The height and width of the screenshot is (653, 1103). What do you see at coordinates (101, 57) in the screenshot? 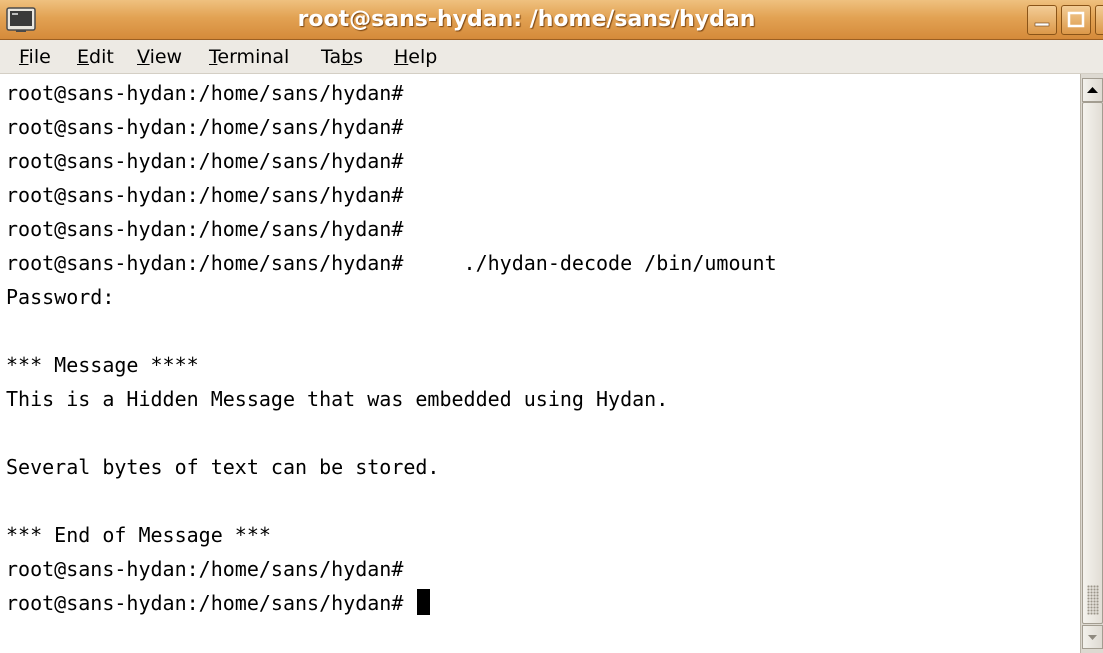
I see `menu-edit-label-rest: dit` at bounding box center [101, 57].